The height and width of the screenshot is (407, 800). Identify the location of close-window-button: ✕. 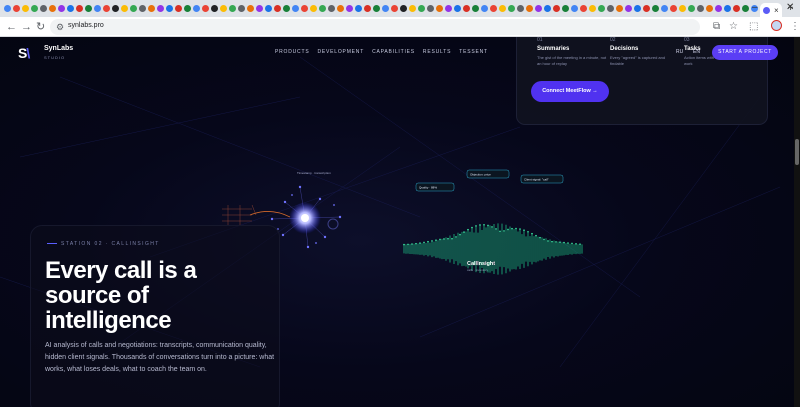
(790, 7).